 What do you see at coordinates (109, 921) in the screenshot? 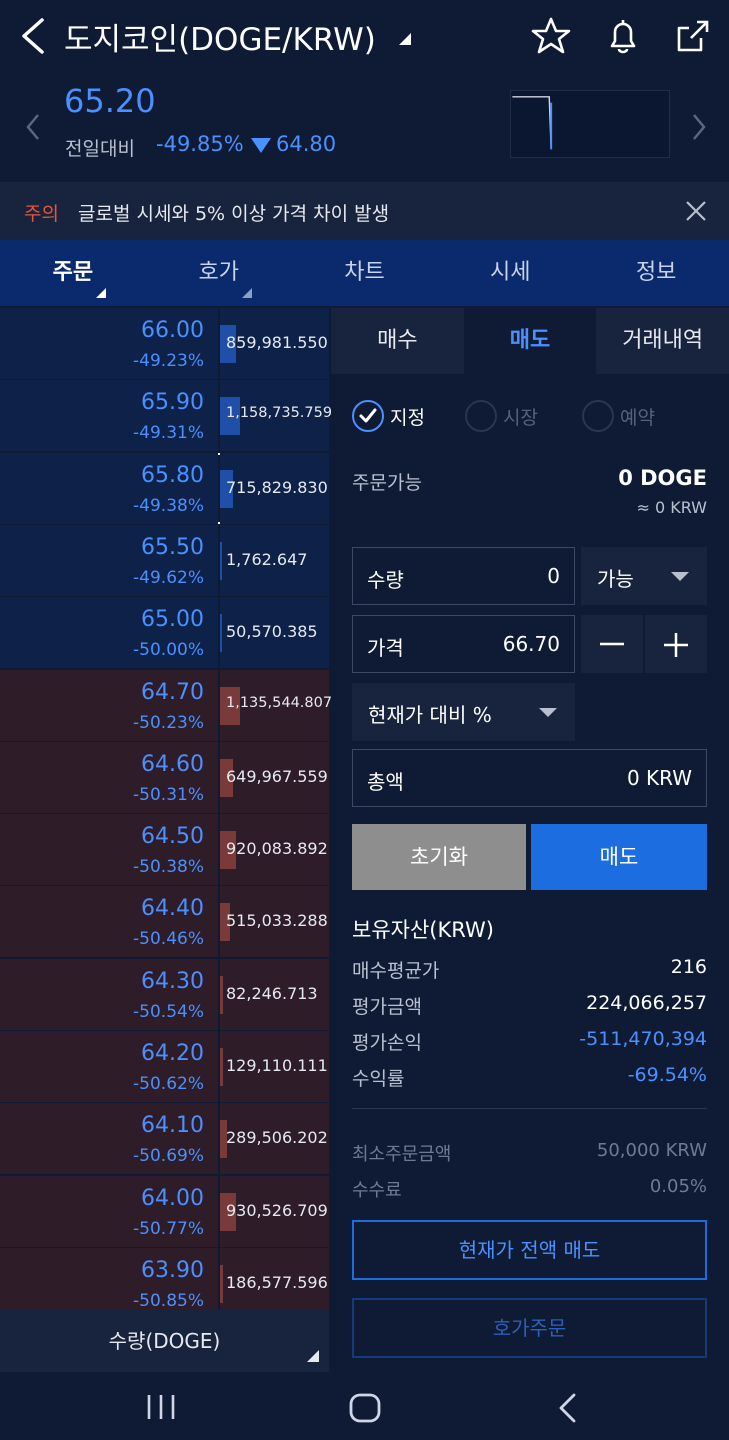
I see `orderbook-price-cell: 64.40 -50.46%` at bounding box center [109, 921].